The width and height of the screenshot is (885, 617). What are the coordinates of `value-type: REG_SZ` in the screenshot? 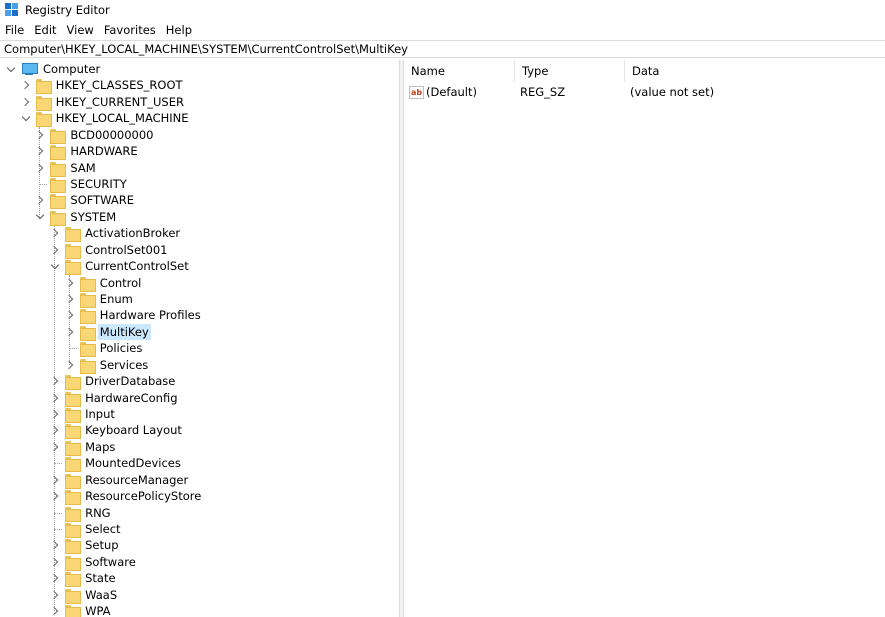 It's located at (543, 92).